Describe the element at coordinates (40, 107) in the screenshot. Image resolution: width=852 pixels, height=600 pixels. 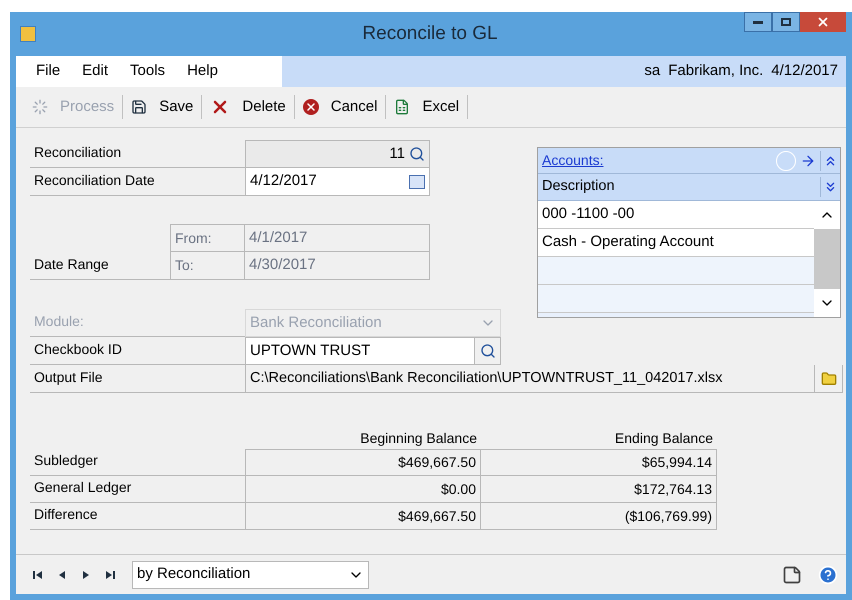
I see `process-icon` at that location.